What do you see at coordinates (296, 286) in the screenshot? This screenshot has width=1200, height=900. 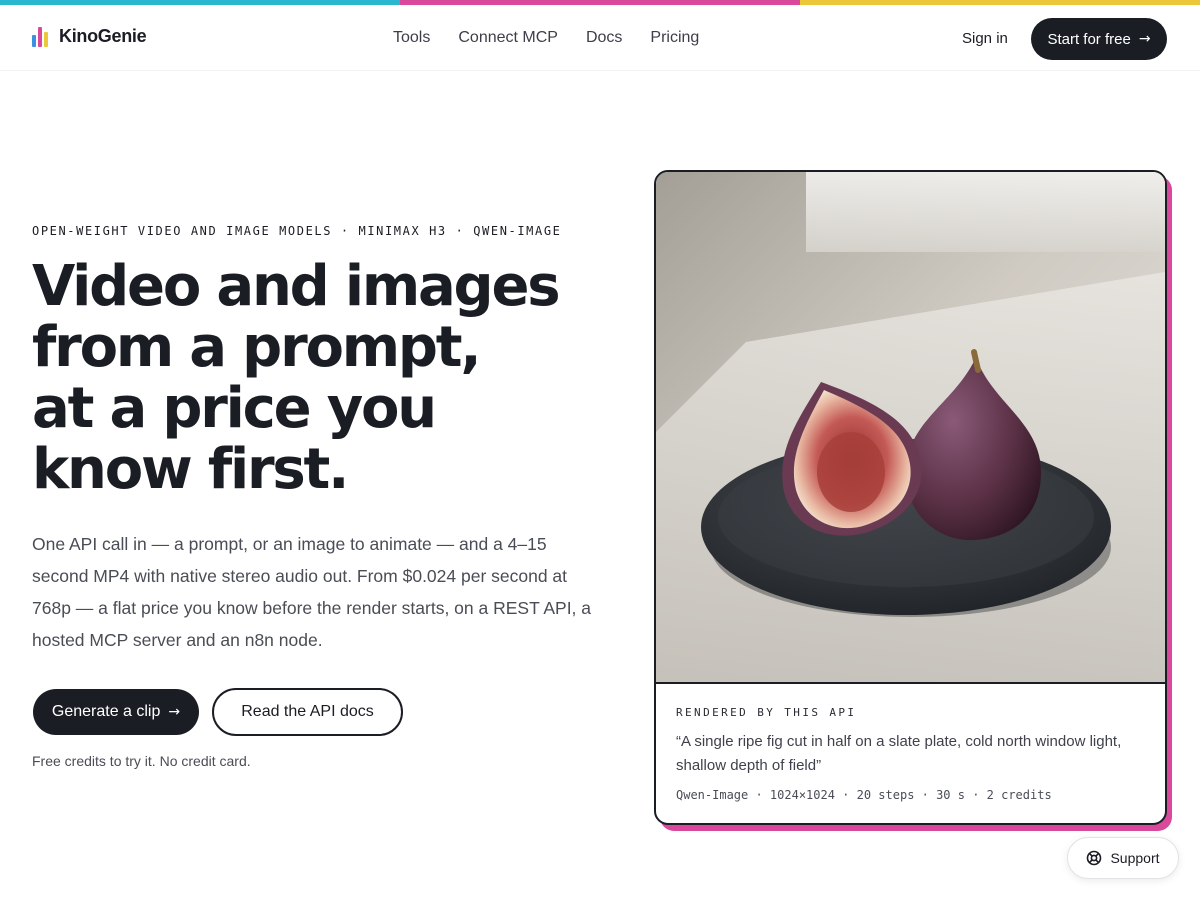 I see `headline-line: Video and images` at bounding box center [296, 286].